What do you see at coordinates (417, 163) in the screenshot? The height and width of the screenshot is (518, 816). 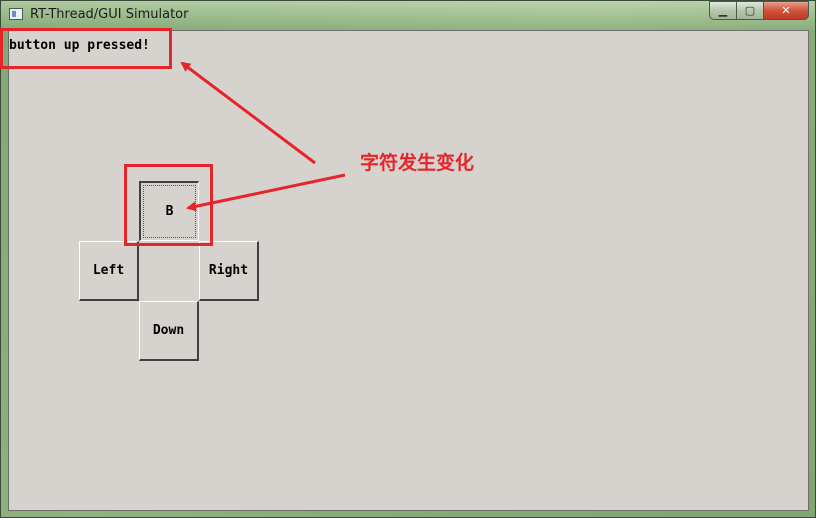 I see `annotation-label: 字符发生变化` at bounding box center [417, 163].